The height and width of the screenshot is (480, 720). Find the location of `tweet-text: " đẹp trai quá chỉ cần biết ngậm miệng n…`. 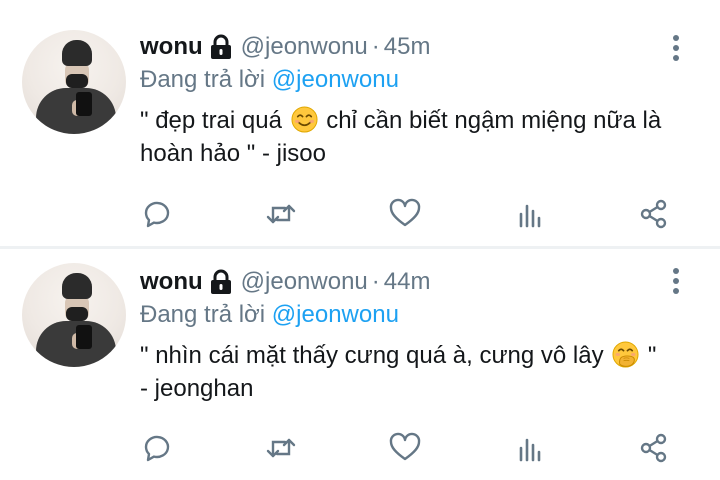

tweet-text: " đẹp trai quá chỉ cần biết ngậm miệng n… is located at coordinates (405, 137).